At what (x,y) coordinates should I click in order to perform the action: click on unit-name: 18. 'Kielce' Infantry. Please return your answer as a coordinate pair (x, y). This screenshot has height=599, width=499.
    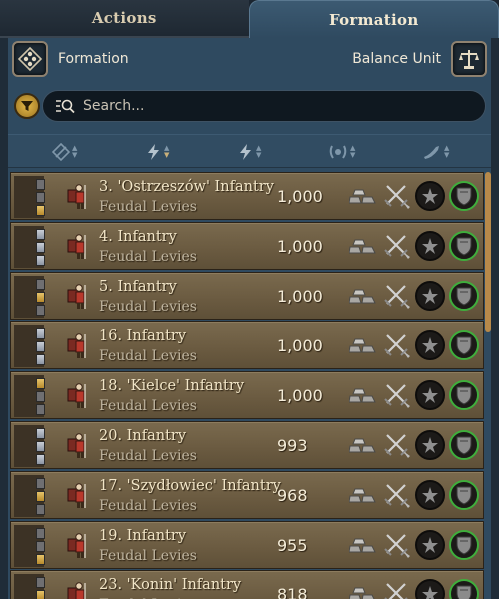
    Looking at the image, I should click on (172, 386).